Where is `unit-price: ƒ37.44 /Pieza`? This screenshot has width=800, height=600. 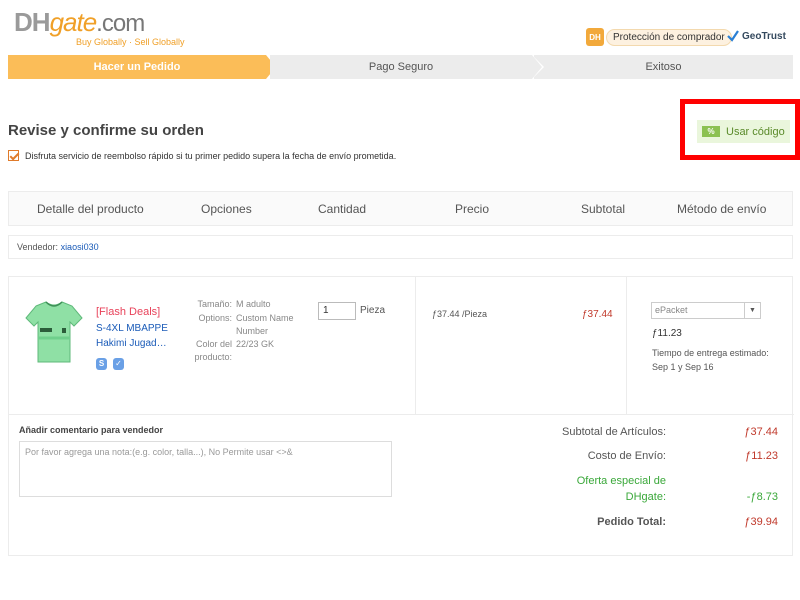
unit-price: ƒ37.44 /Pieza is located at coordinates (460, 314).